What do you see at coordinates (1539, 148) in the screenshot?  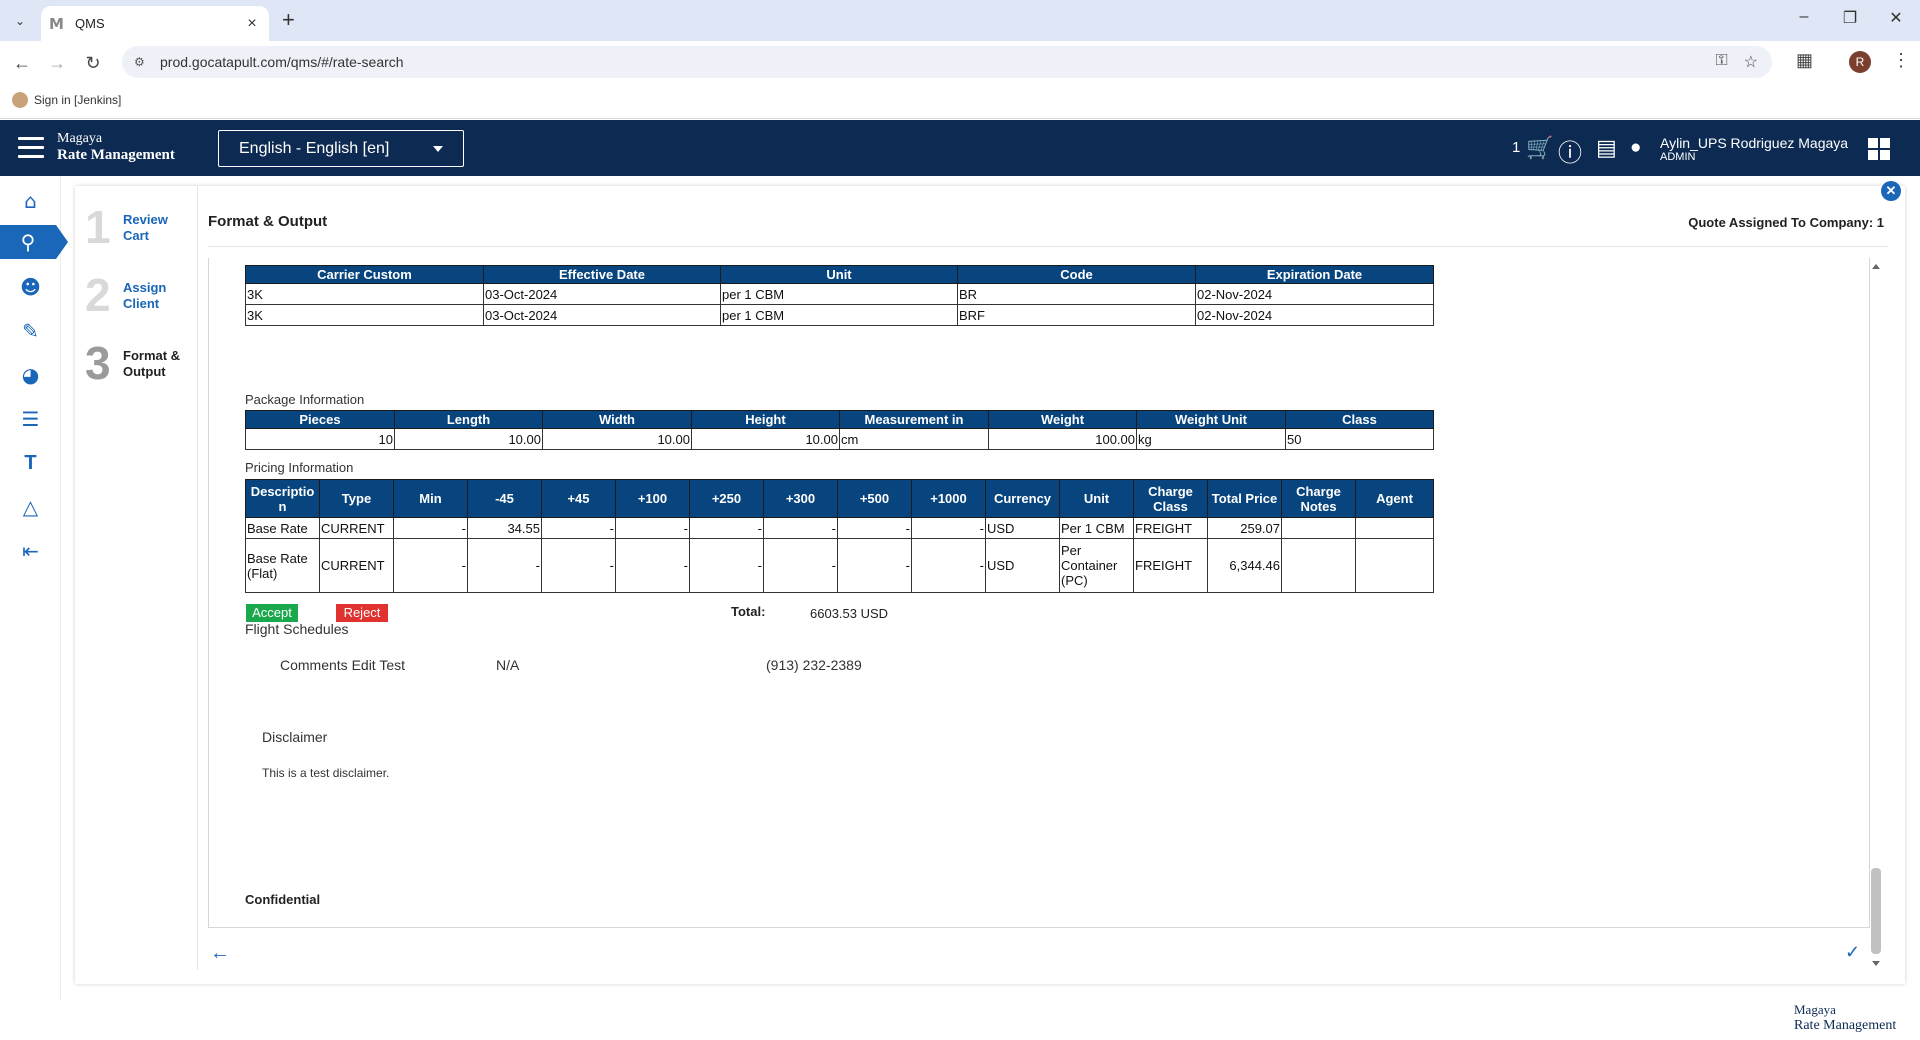 I see `cart-icon: 🛒` at bounding box center [1539, 148].